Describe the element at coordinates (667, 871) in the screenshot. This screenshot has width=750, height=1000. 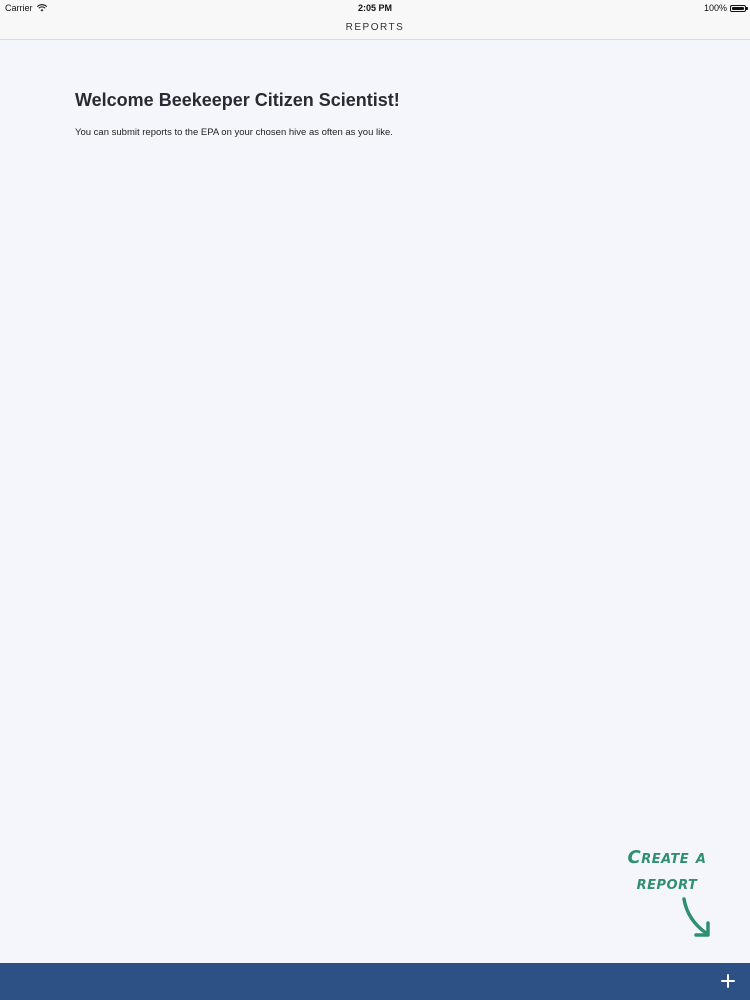
I see `create-report-hint: Create a report` at that location.